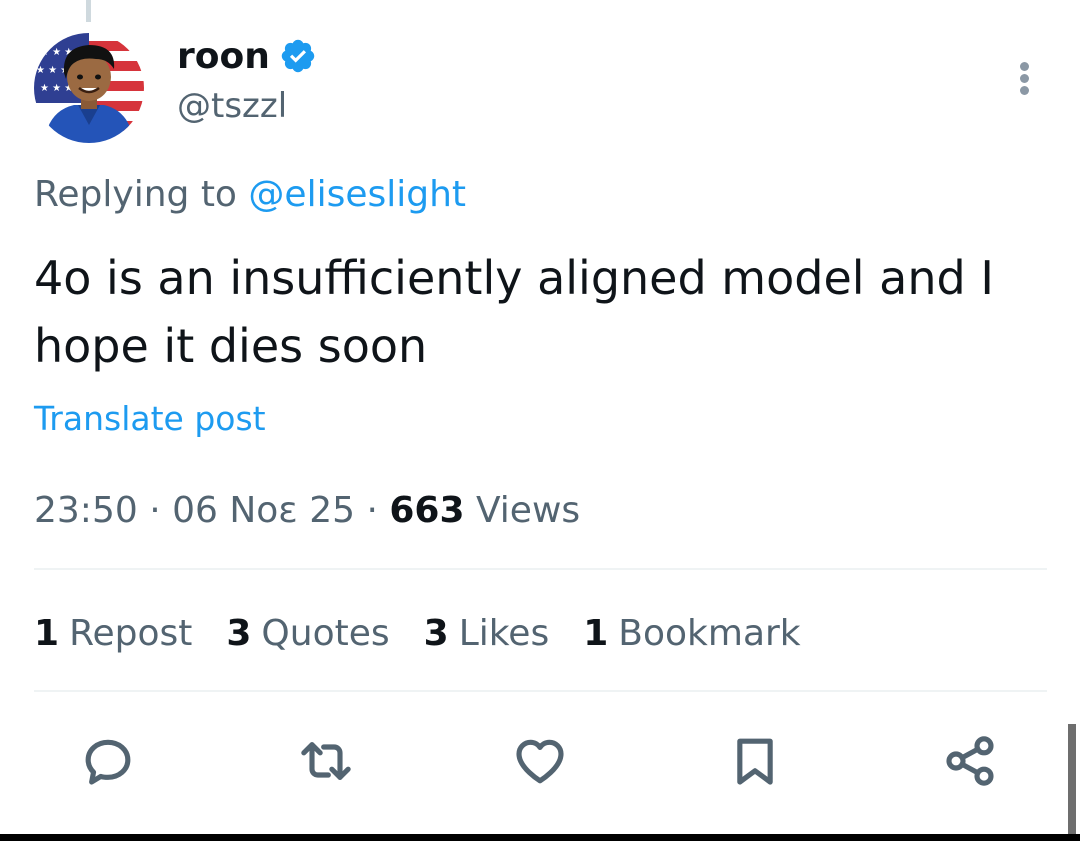  Describe the element at coordinates (263, 510) in the screenshot. I see `tweet-date: 06 Noε 25` at that location.